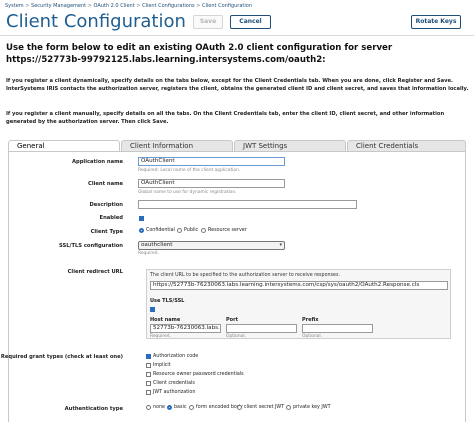  I want to click on grant-implicit-checkbox, so click(148, 365).